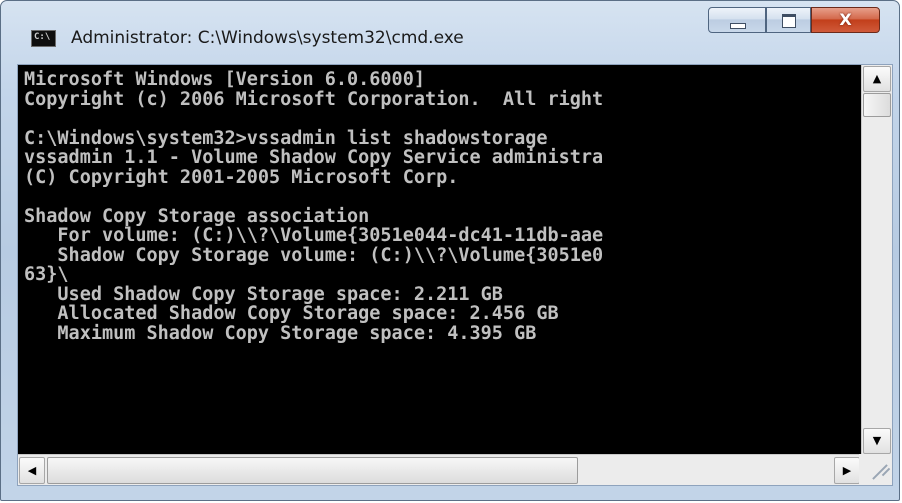 The height and width of the screenshot is (503, 902). What do you see at coordinates (847, 470) in the screenshot?
I see `scroll-right-button: ▶` at bounding box center [847, 470].